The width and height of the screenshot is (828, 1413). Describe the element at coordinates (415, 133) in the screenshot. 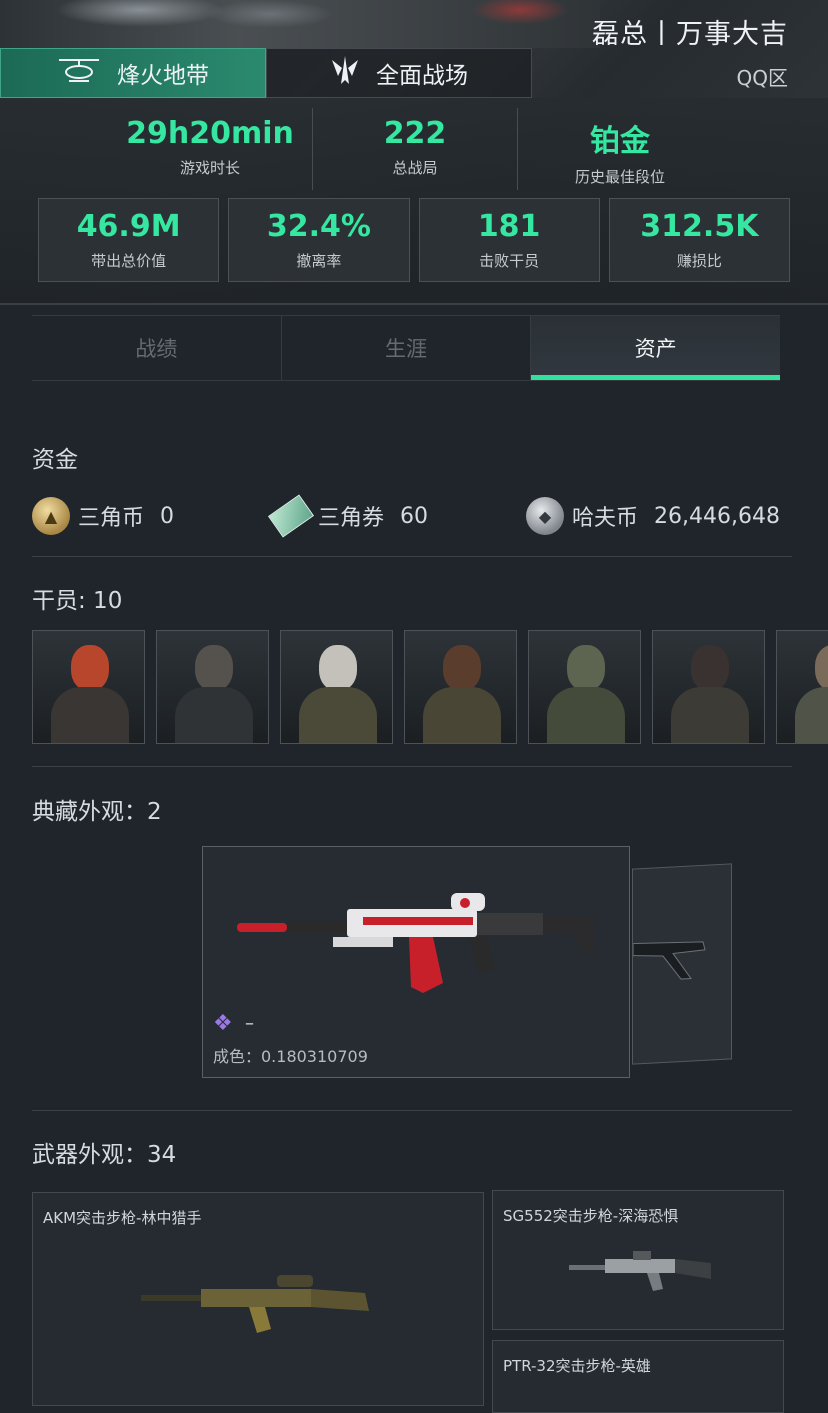

I see `stat-value: 222` at that location.